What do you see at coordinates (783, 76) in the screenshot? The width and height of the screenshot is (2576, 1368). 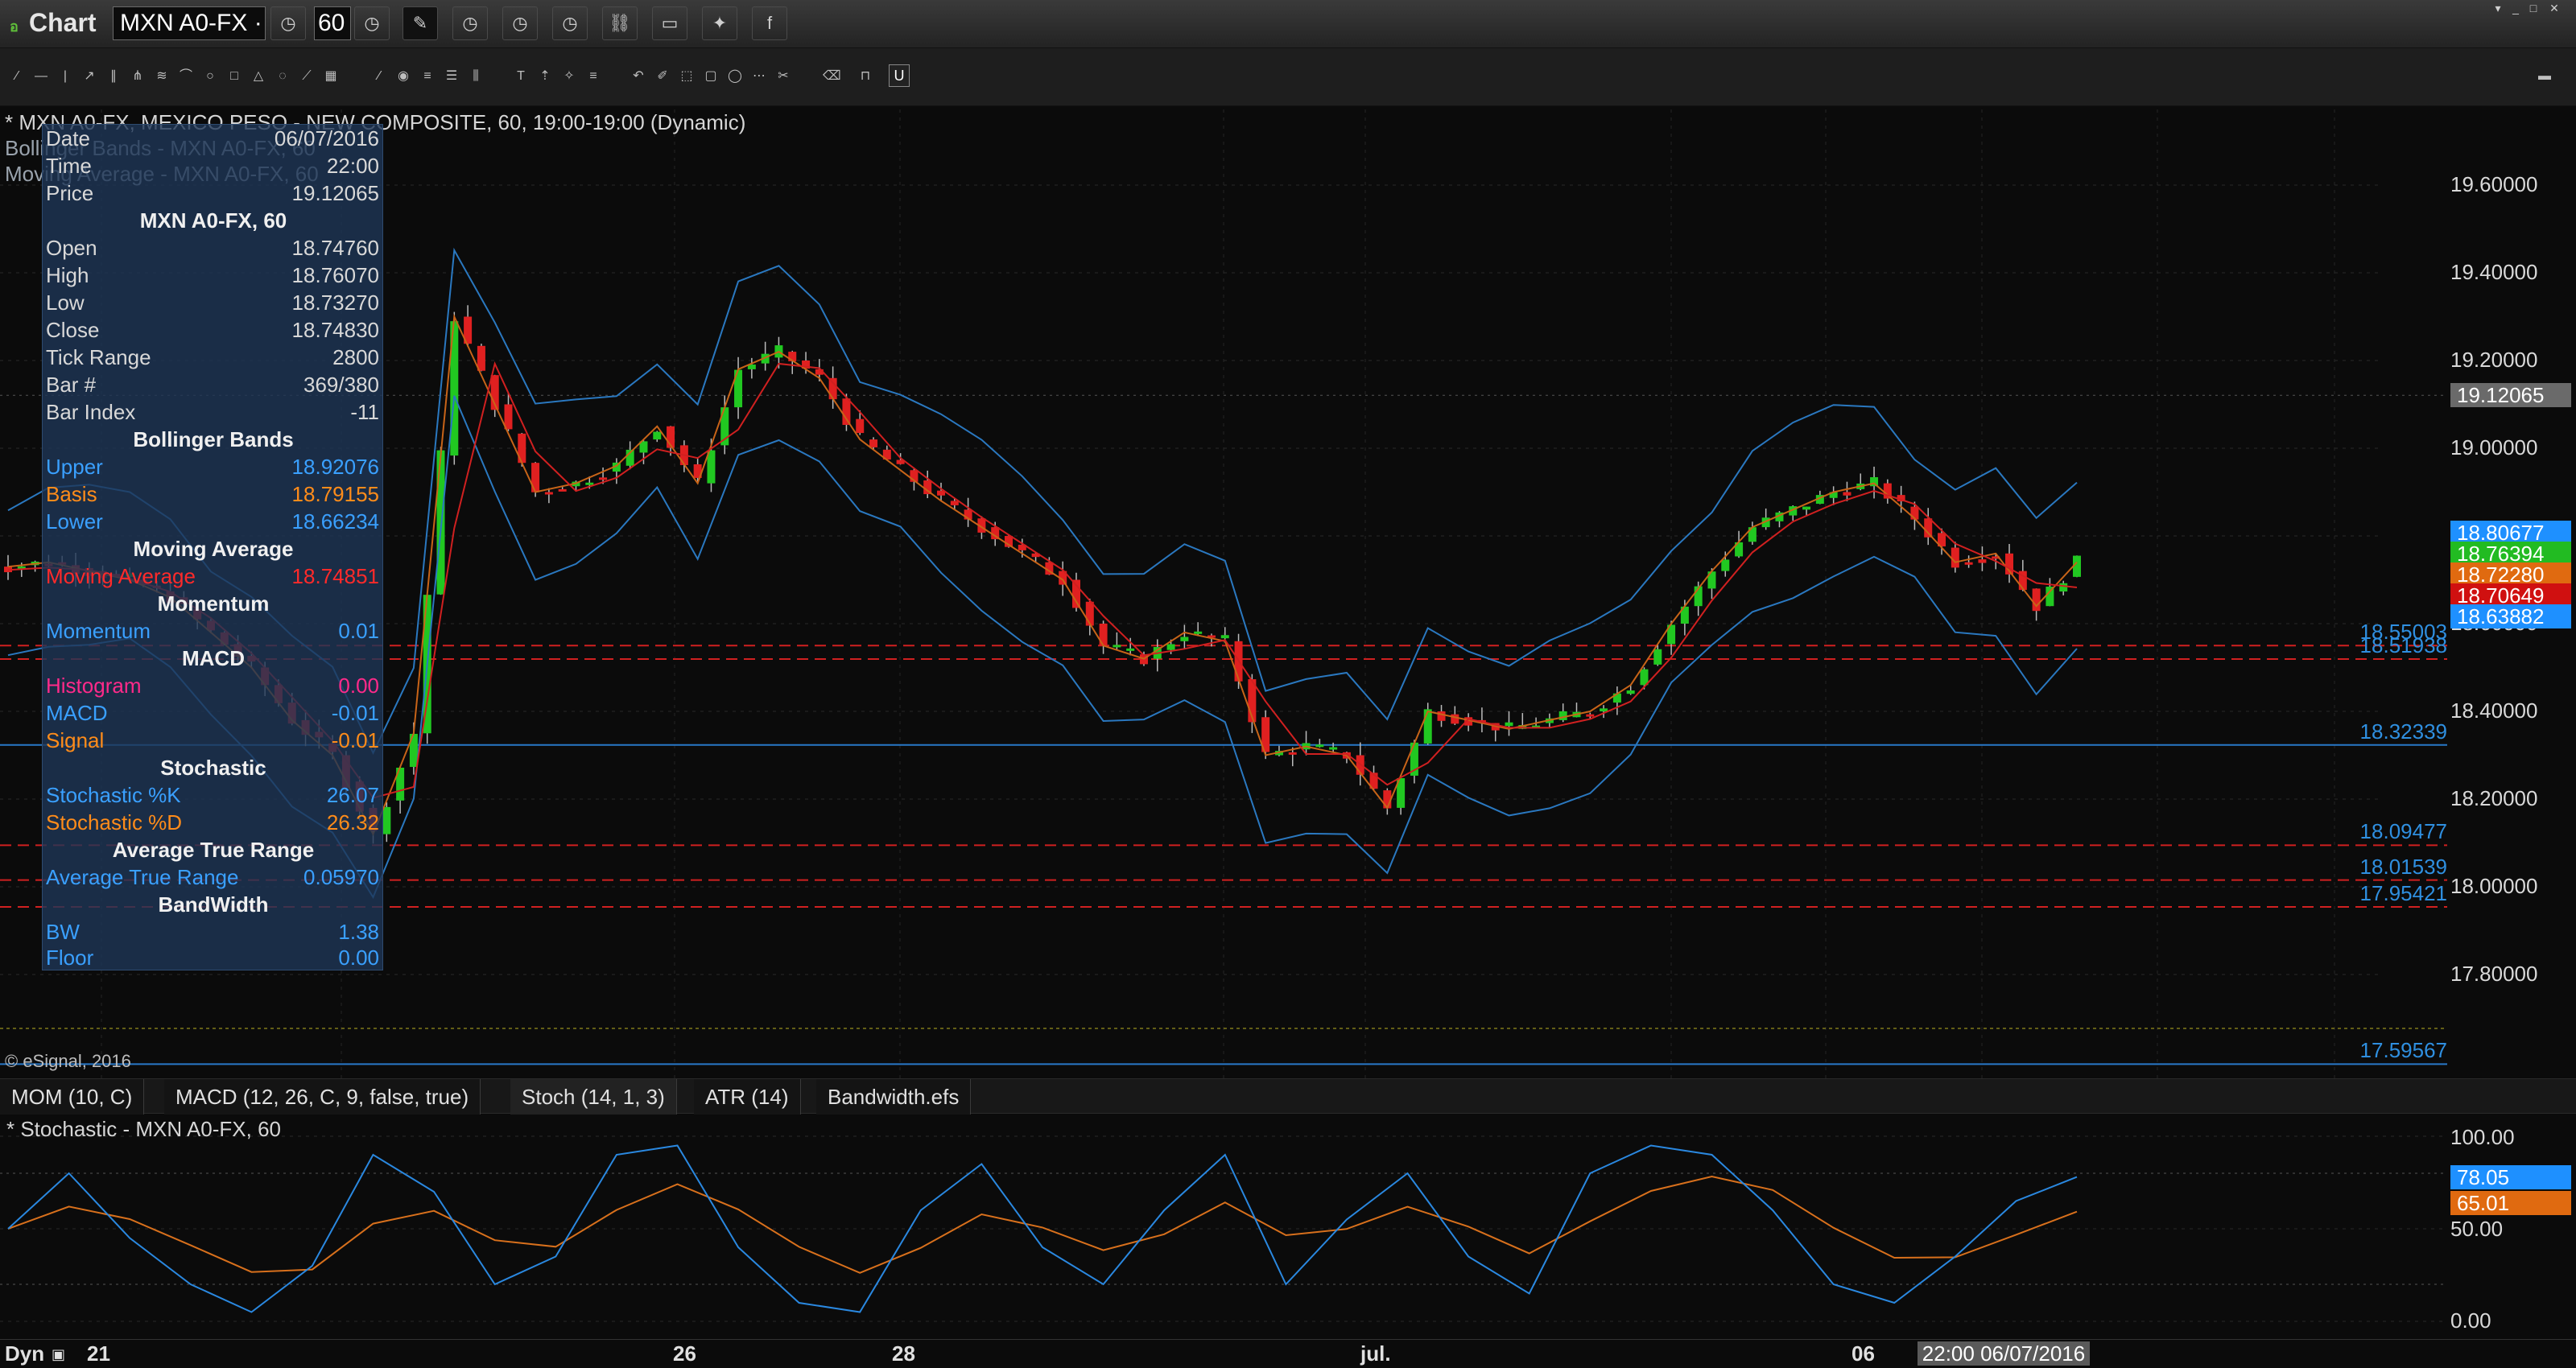 I see `scissors-tool-icon: ✂` at bounding box center [783, 76].